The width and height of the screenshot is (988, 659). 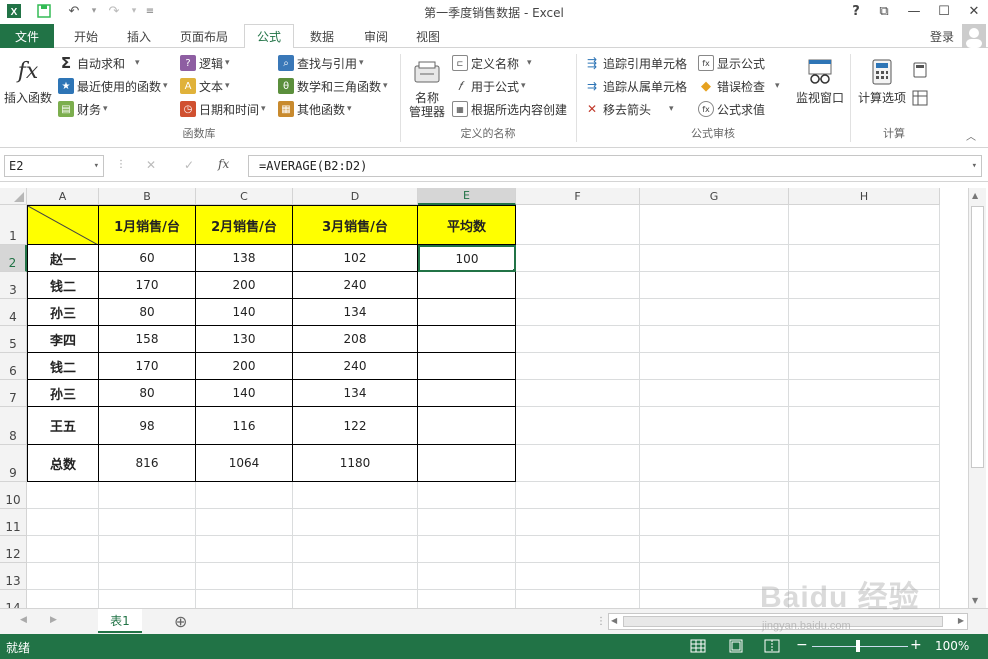 I want to click on table-cell: 60, so click(x=147, y=258).